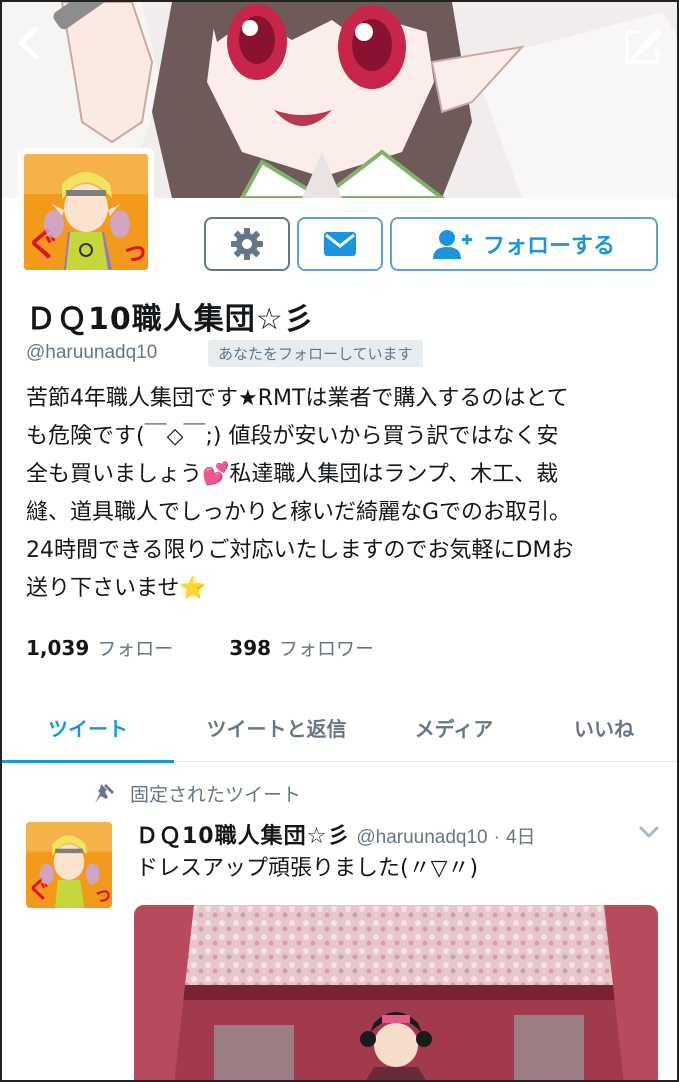  What do you see at coordinates (300, 550) in the screenshot?
I see `bio-line: 24時間できる限りご対応いたしますのでお気軽にDMお` at bounding box center [300, 550].